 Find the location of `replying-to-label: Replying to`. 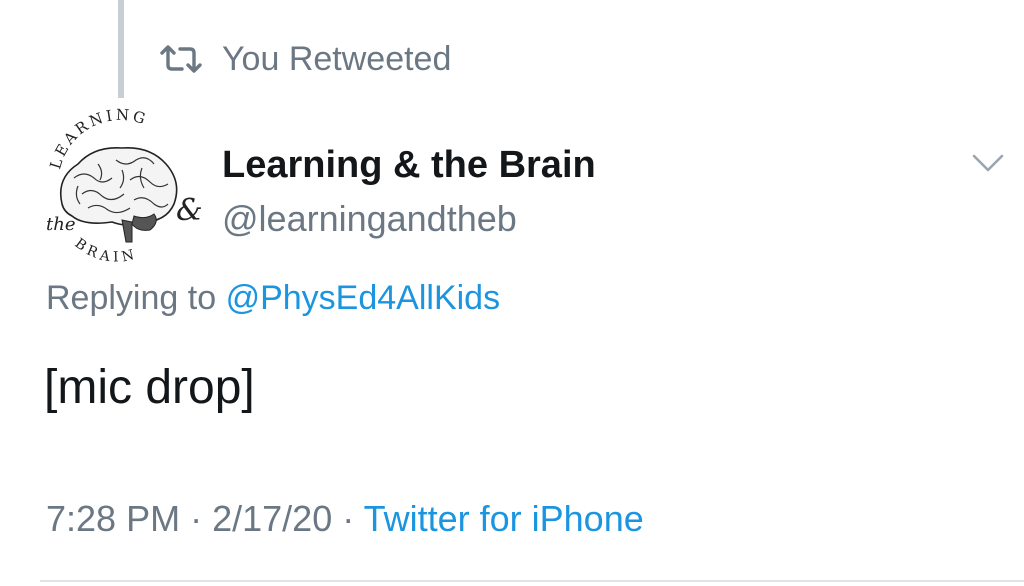

replying-to-label: Replying to is located at coordinates (131, 298).